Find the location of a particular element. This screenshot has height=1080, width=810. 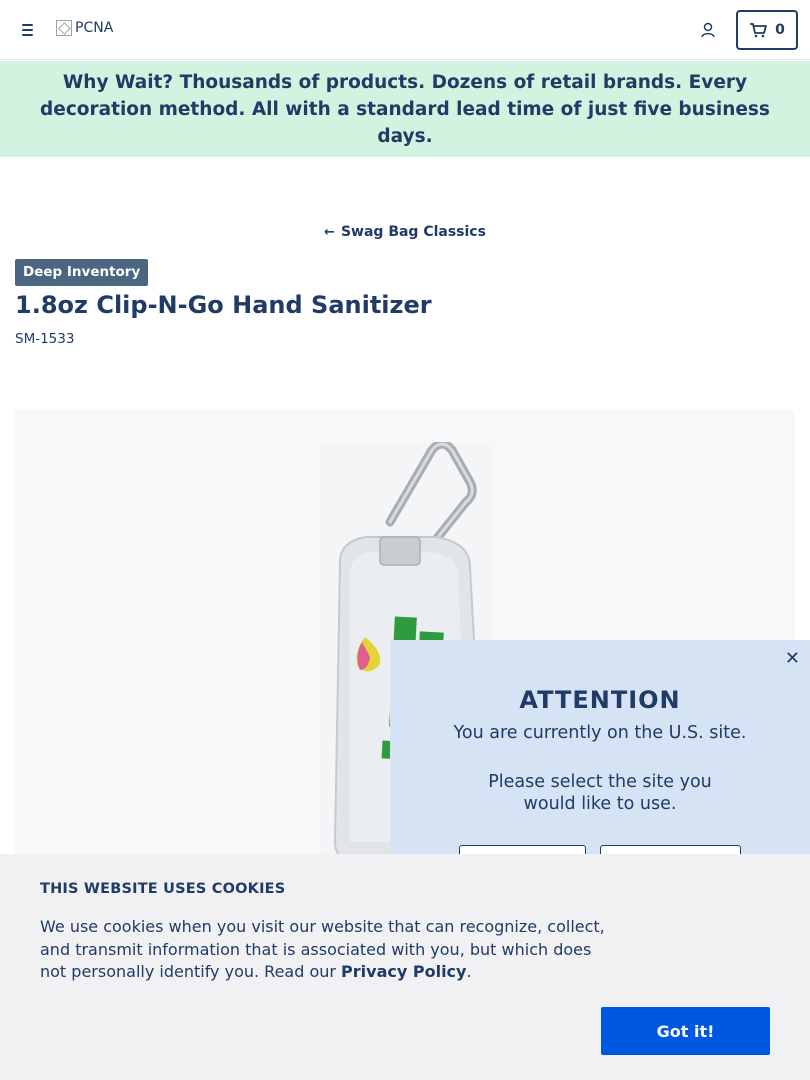

product-sku: SM-1533 is located at coordinates (45, 339).